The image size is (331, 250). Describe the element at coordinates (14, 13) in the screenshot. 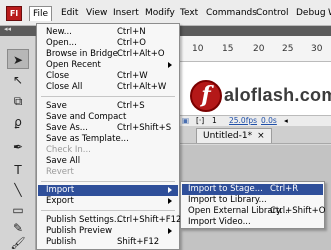

I see `flash-app-icon: Fl` at that location.